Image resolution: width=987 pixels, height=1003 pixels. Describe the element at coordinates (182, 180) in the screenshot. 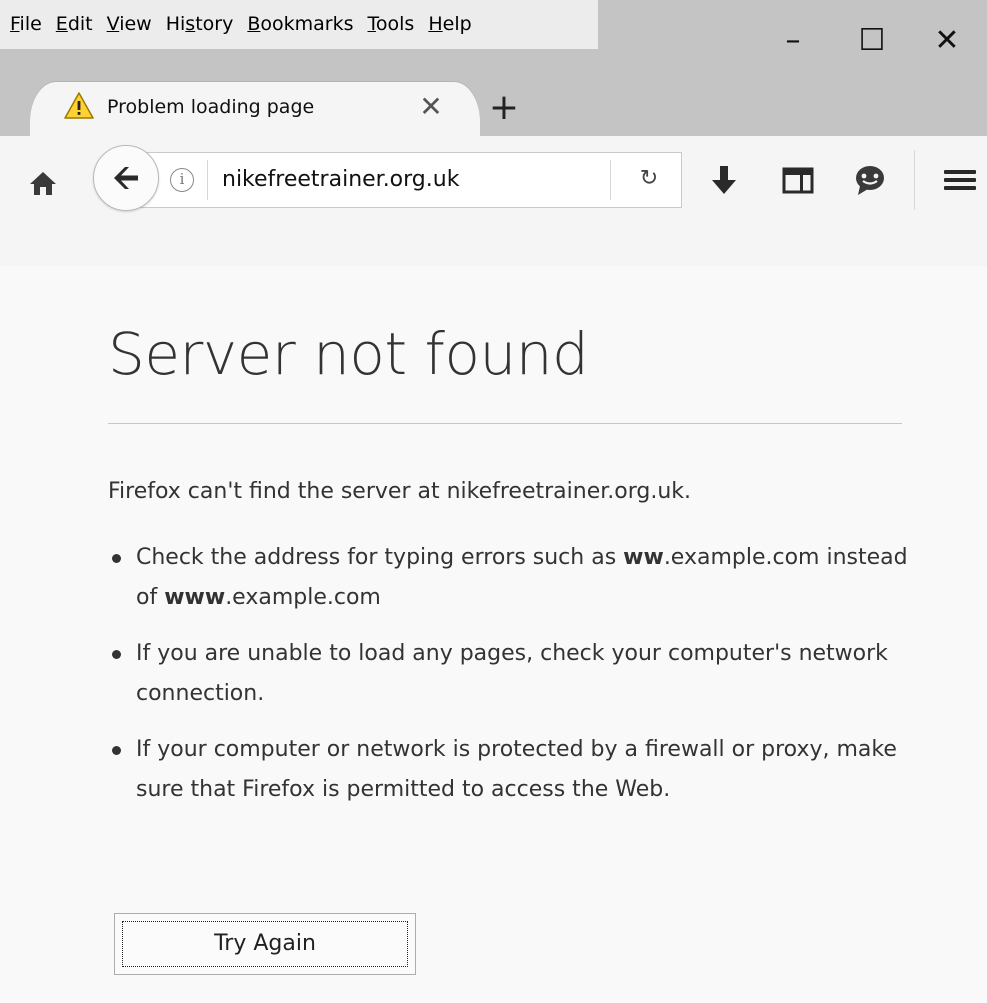

I see `site-info-icon: i` at that location.